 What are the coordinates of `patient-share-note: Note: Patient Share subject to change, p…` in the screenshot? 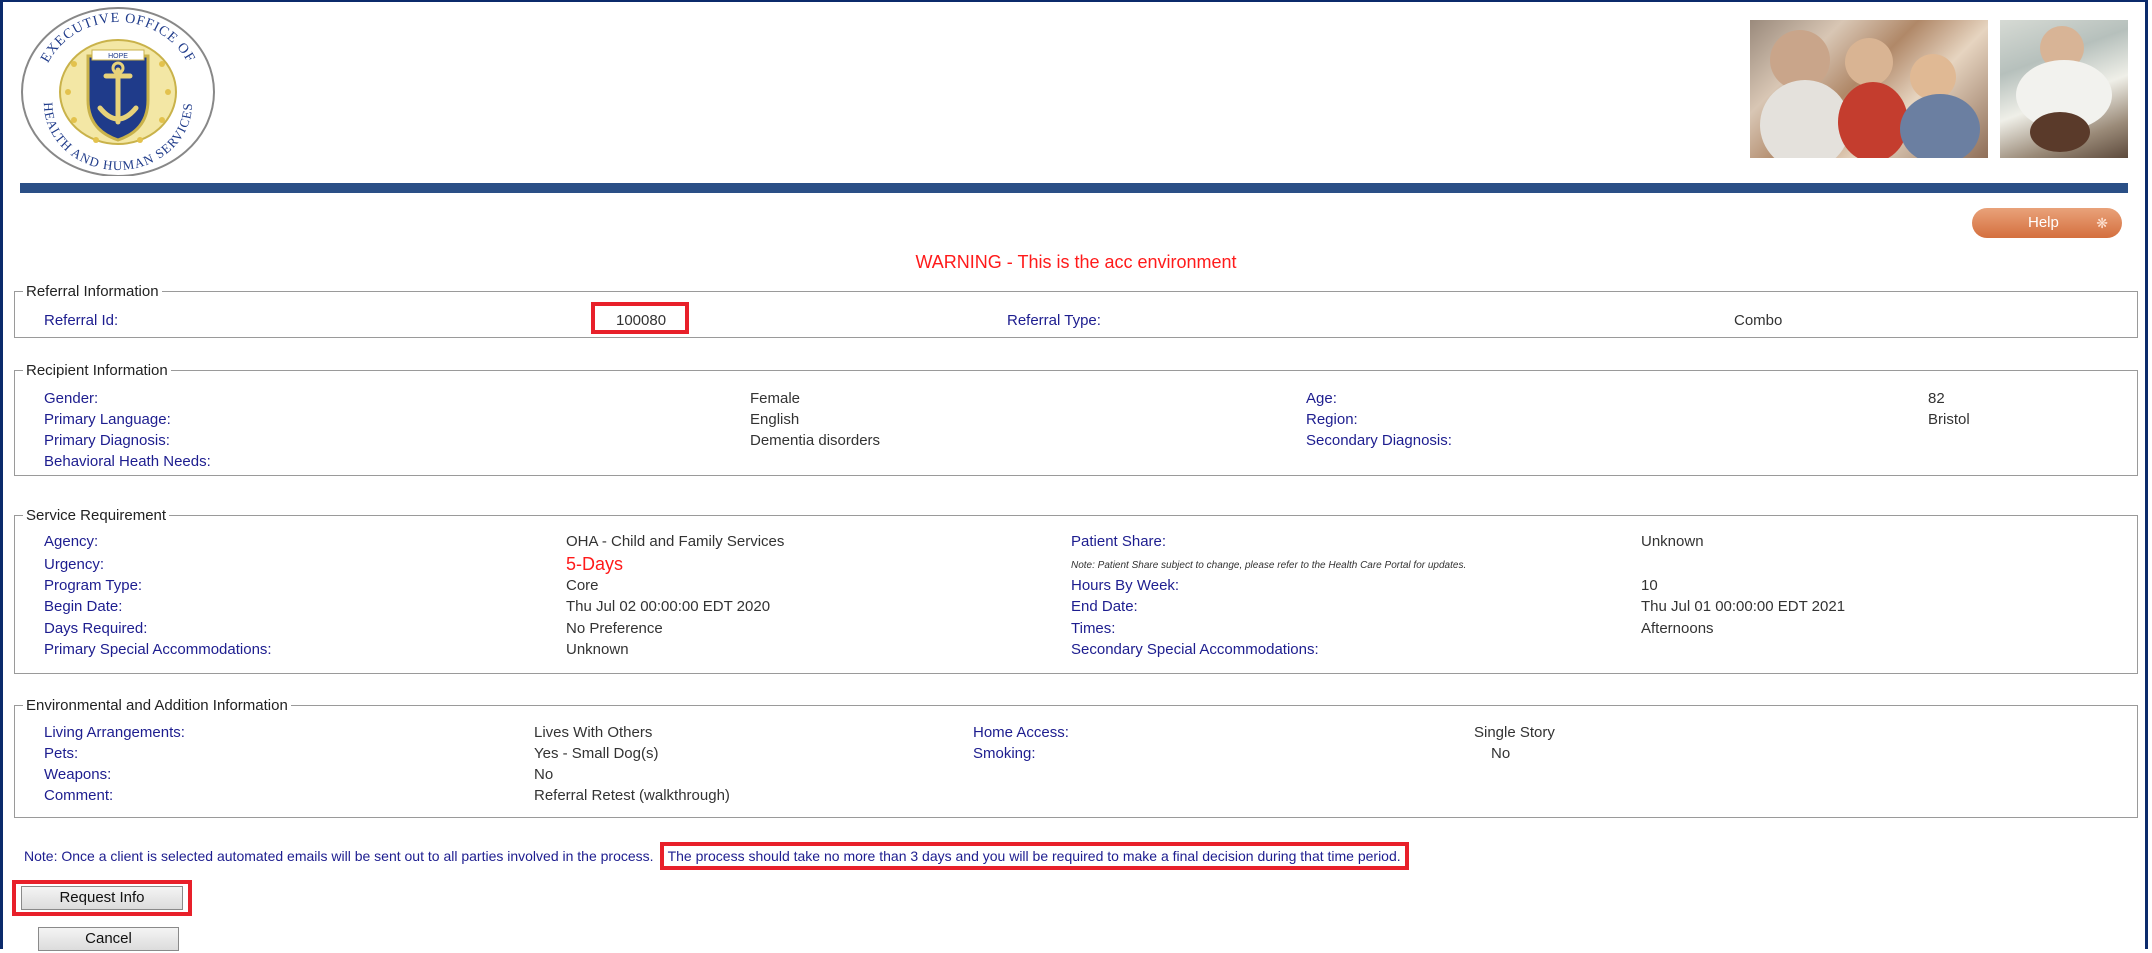 It's located at (1269, 565).